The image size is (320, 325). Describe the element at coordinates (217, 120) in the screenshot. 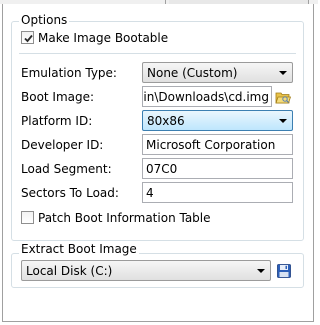

I see `platform-id-dropdown: 80x86` at that location.